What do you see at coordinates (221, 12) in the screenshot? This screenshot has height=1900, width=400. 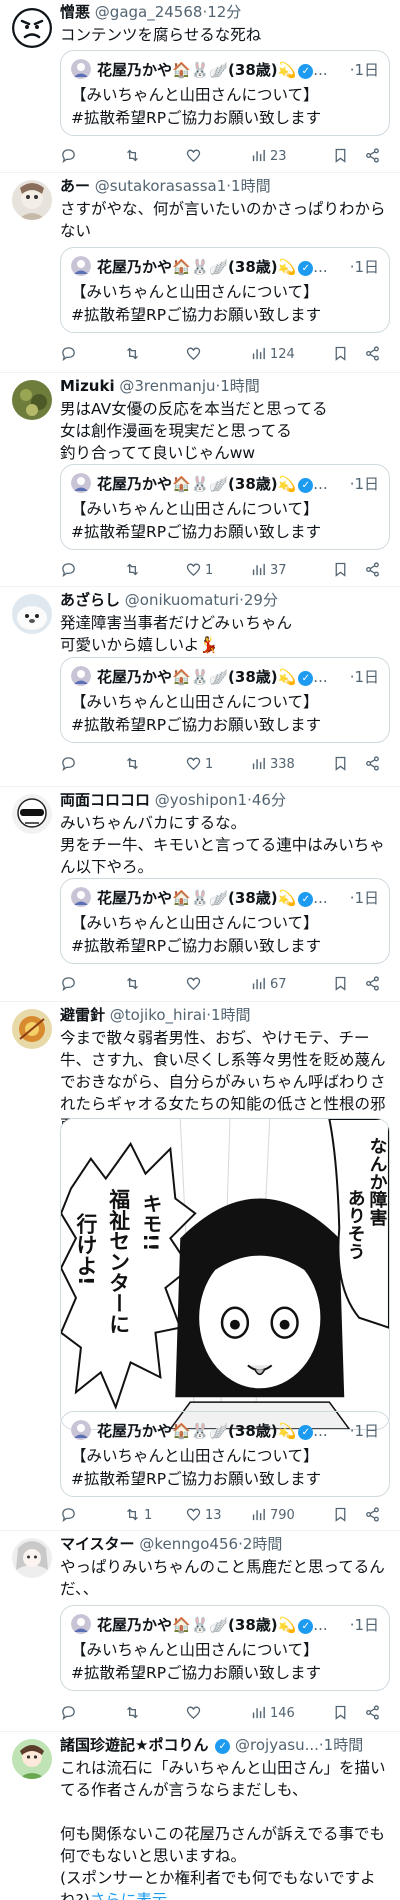 I see `timestamp: ·12分` at bounding box center [221, 12].